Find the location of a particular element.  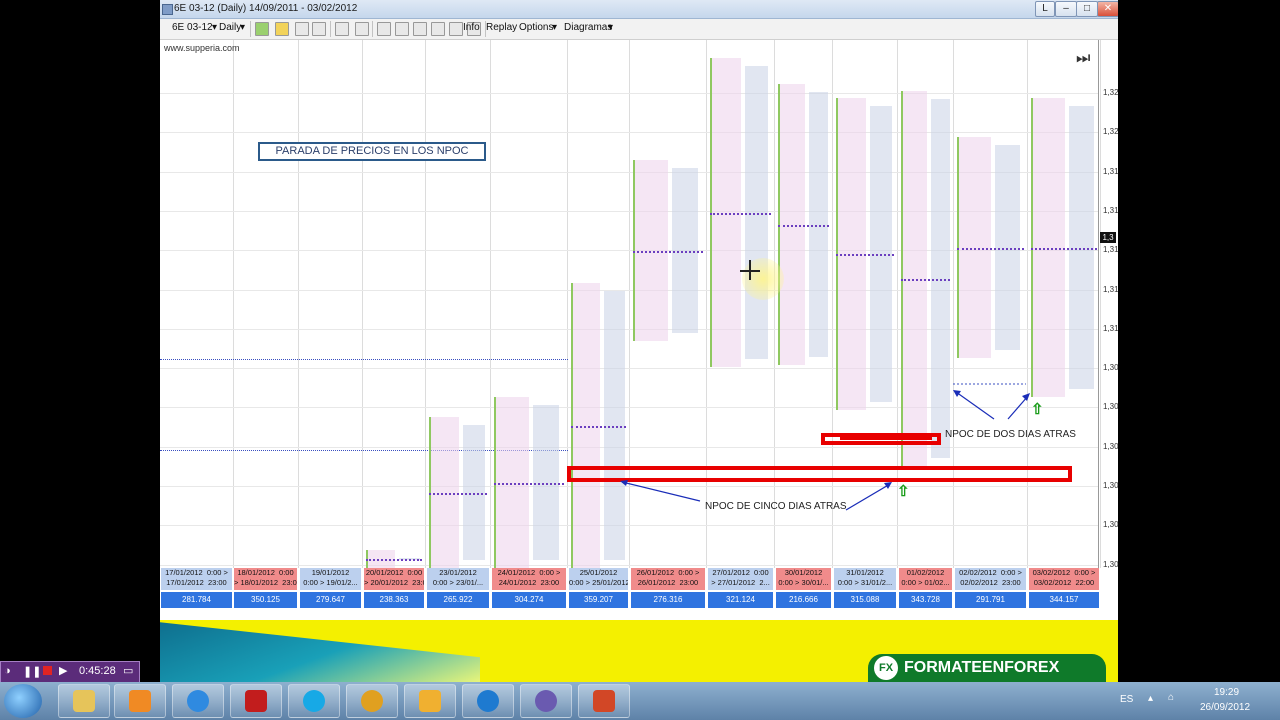

media-player-icon is located at coordinates (140, 701).